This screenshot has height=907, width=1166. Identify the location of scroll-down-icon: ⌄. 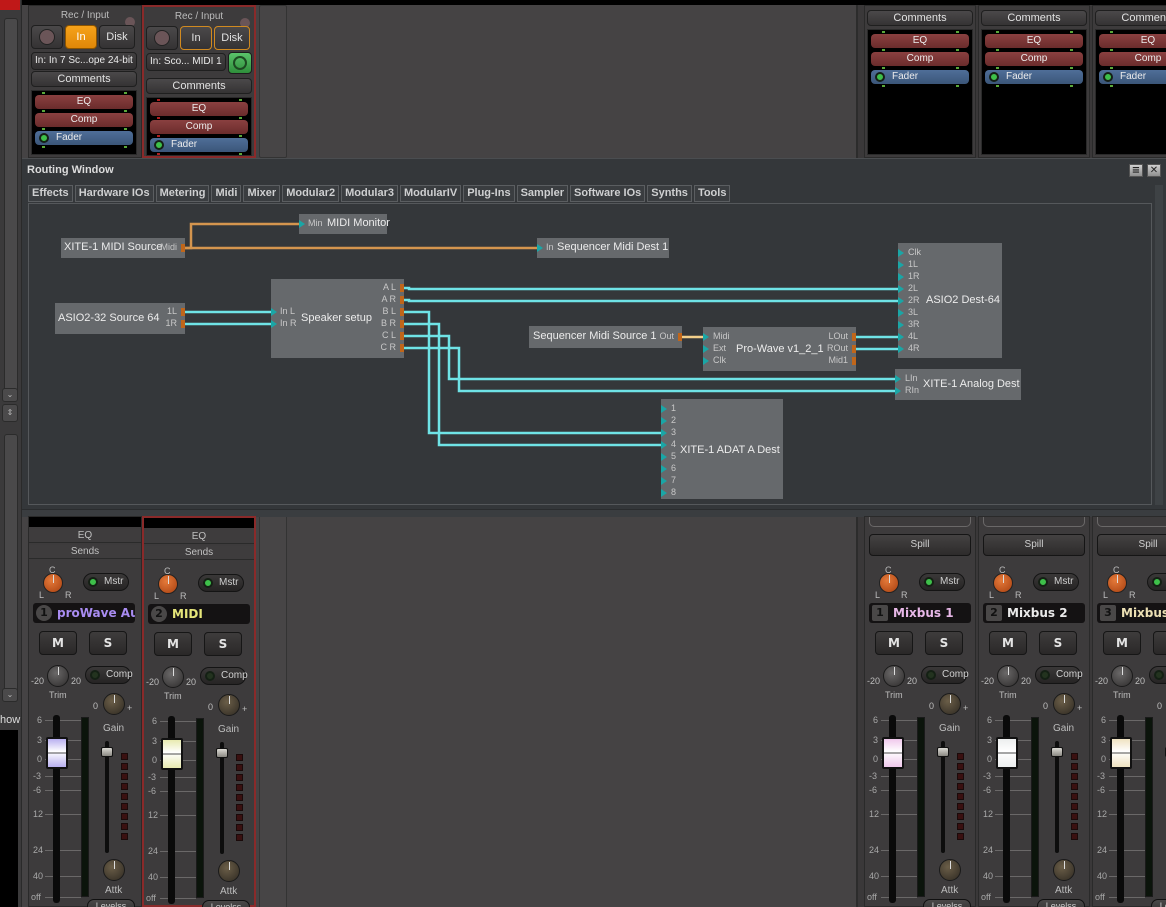
(10, 395).